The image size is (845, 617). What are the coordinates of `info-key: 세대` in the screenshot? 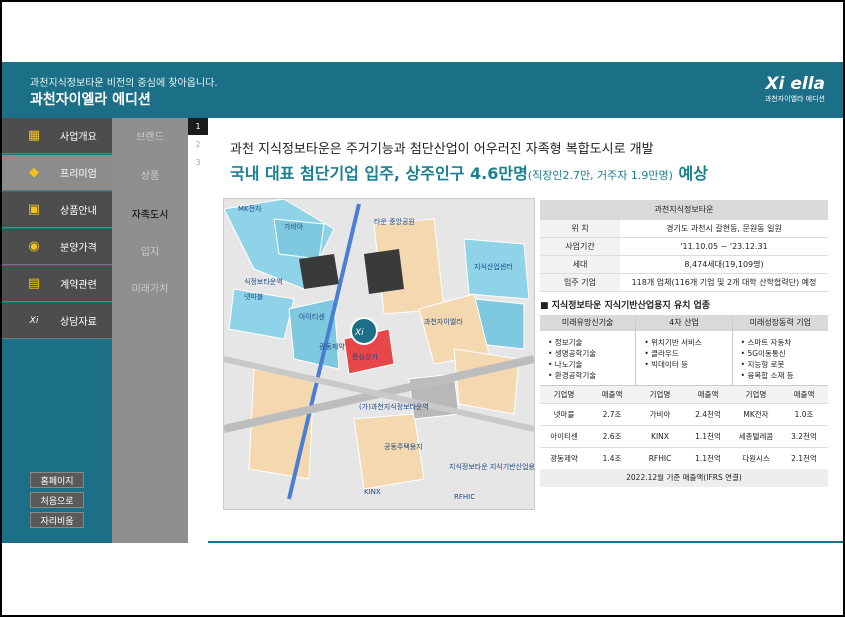 It's located at (580, 264).